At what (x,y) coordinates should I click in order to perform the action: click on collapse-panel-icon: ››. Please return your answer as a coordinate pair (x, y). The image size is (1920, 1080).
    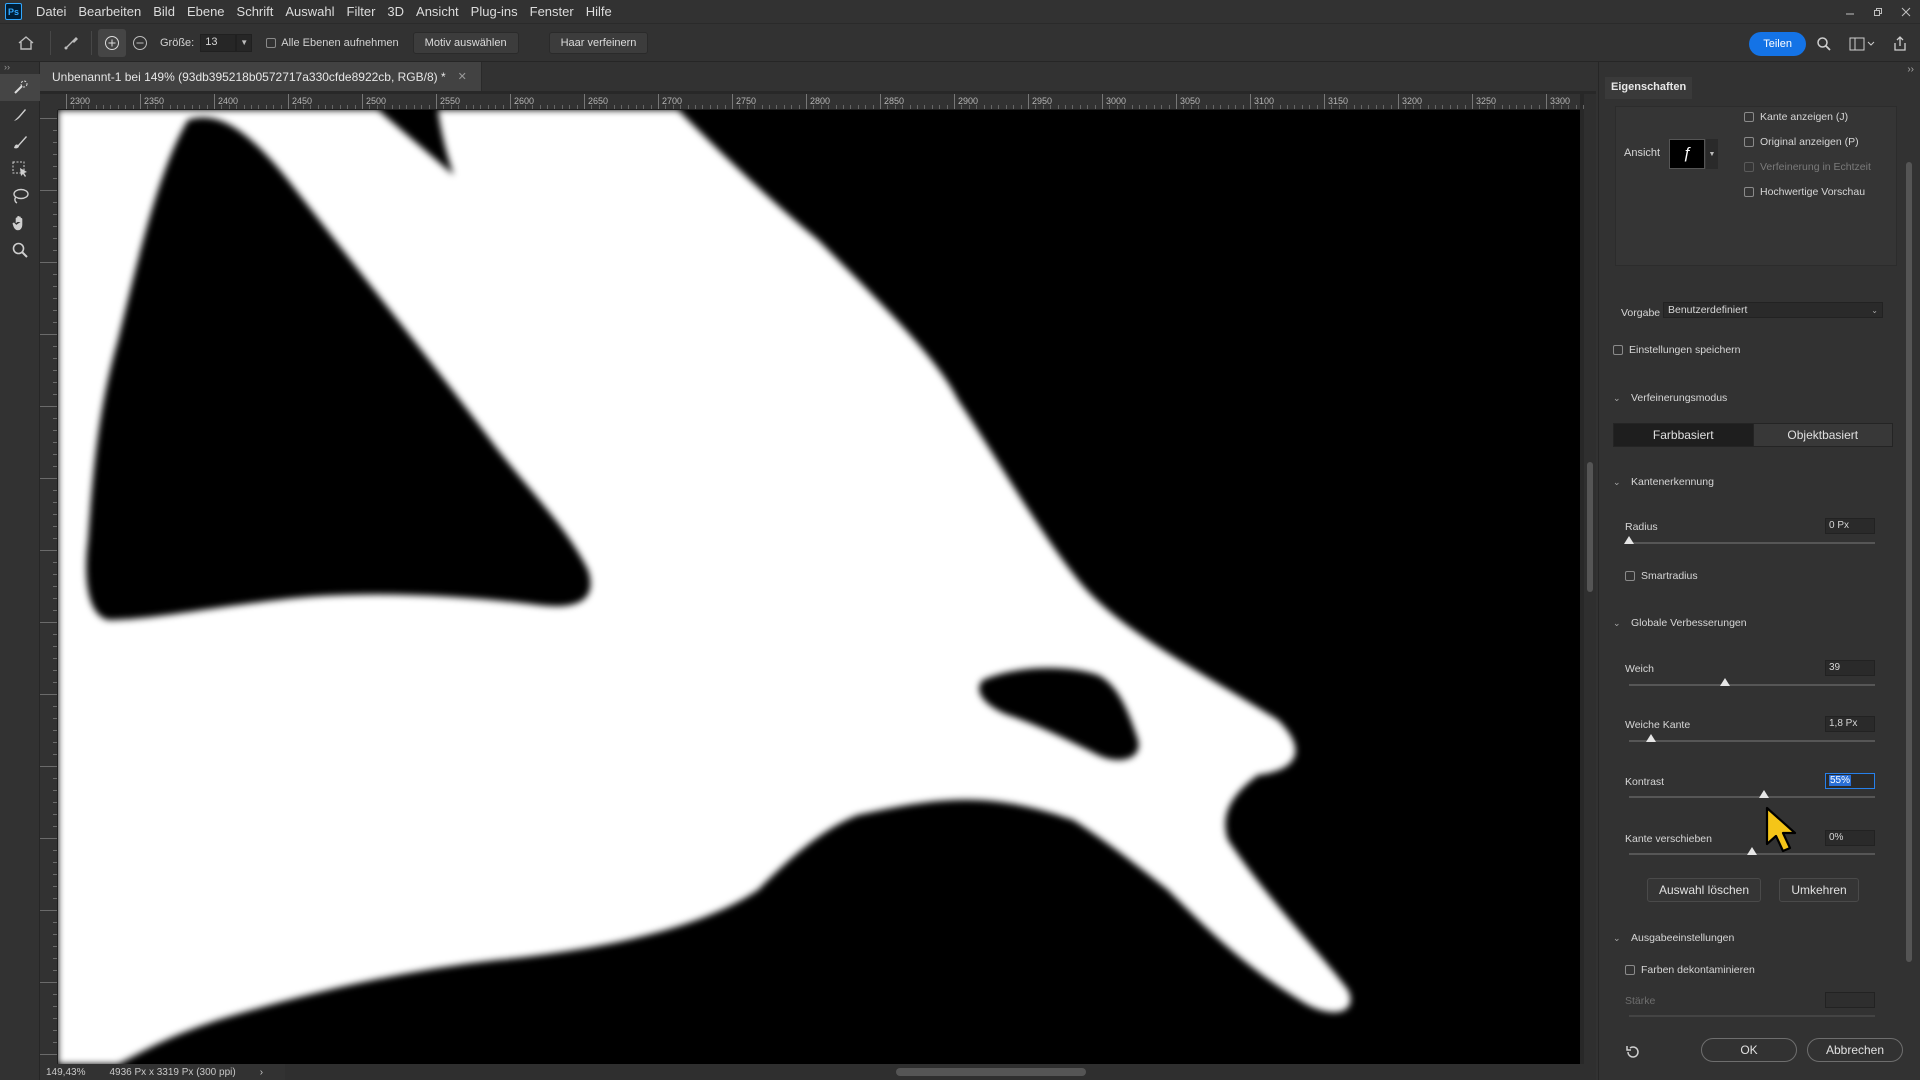
    Looking at the image, I should click on (1910, 69).